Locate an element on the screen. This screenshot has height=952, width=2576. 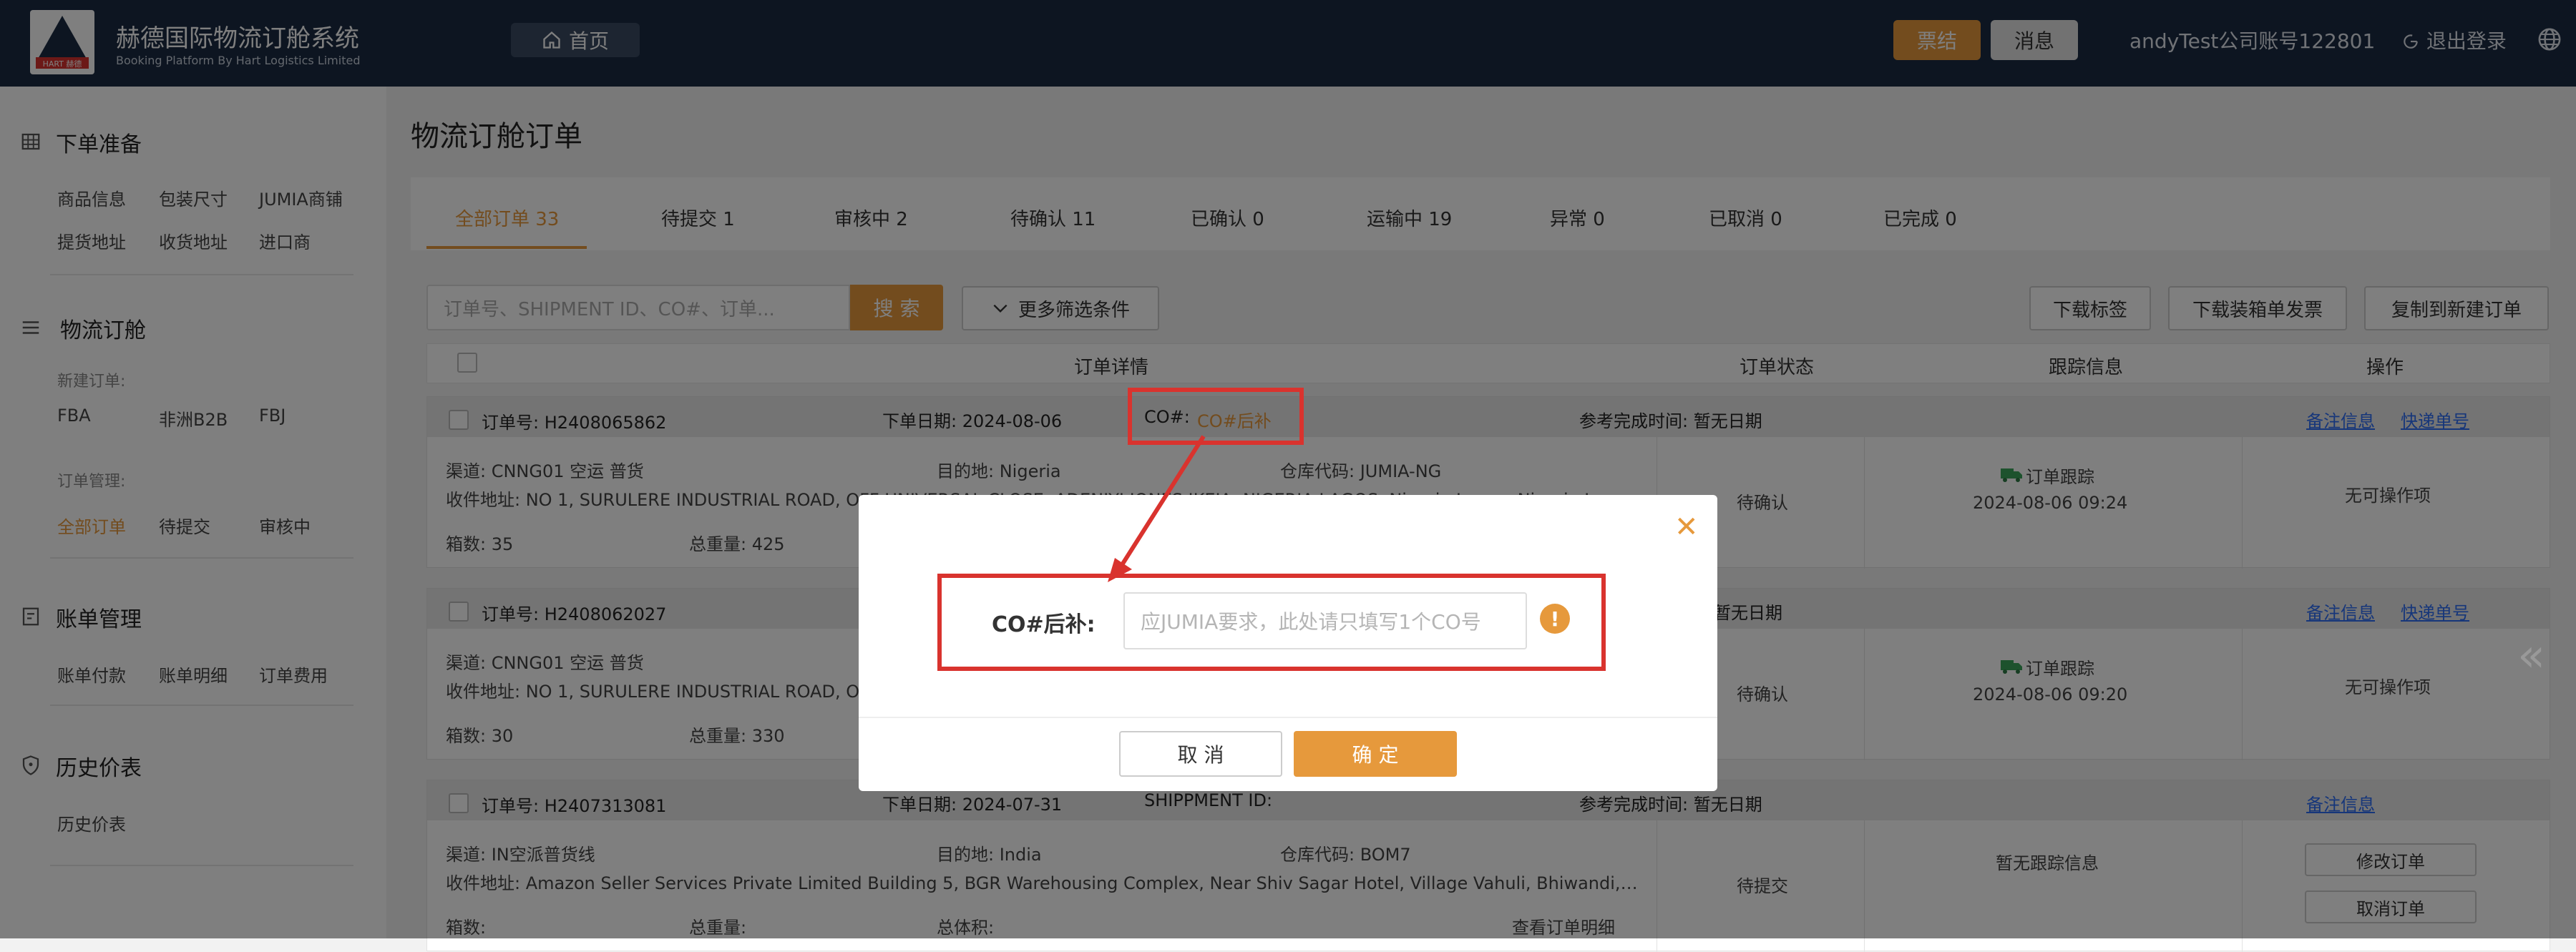
cancel-button: 取 消 is located at coordinates (1200, 754).